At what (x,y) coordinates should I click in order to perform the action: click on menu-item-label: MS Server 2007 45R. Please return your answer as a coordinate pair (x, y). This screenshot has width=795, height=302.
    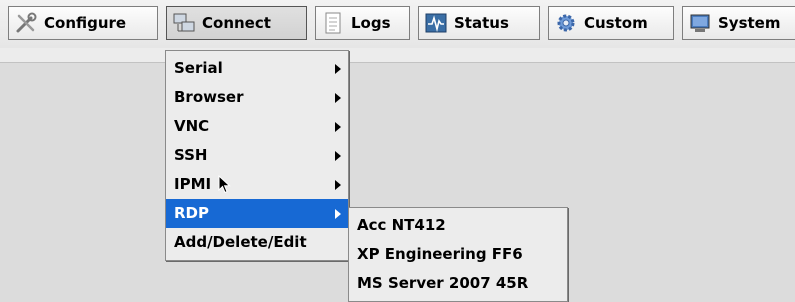
    Looking at the image, I should click on (443, 283).